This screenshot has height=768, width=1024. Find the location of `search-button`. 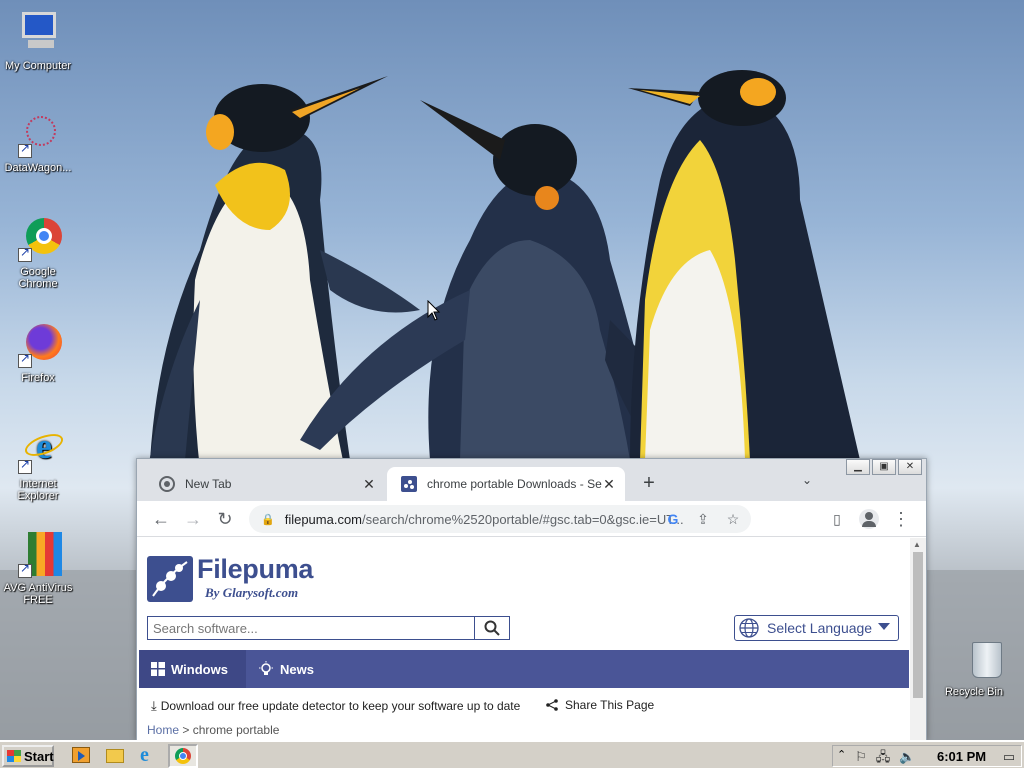

search-button is located at coordinates (492, 628).